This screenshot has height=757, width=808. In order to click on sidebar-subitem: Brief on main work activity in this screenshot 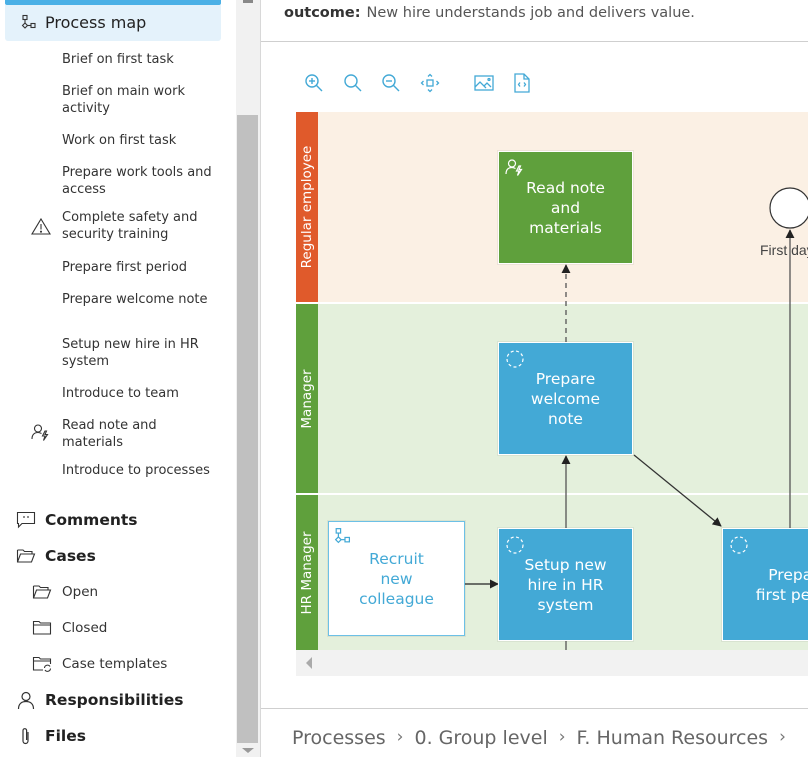, I will do `click(137, 100)`.